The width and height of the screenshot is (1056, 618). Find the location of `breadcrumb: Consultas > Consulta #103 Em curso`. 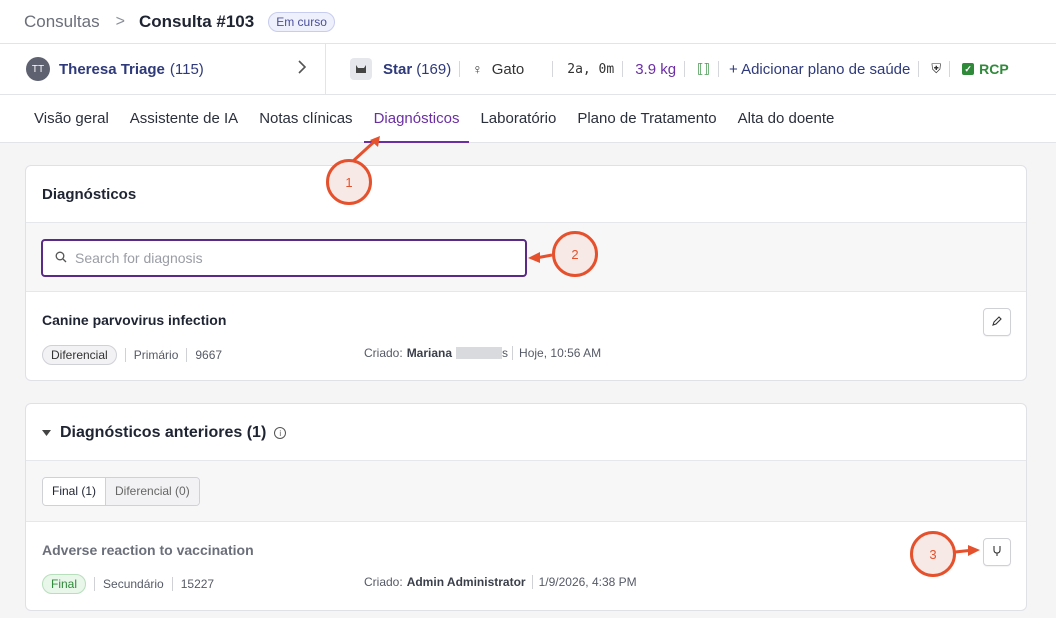

breadcrumb: Consultas > Consulta #103 Em curso is located at coordinates (528, 22).